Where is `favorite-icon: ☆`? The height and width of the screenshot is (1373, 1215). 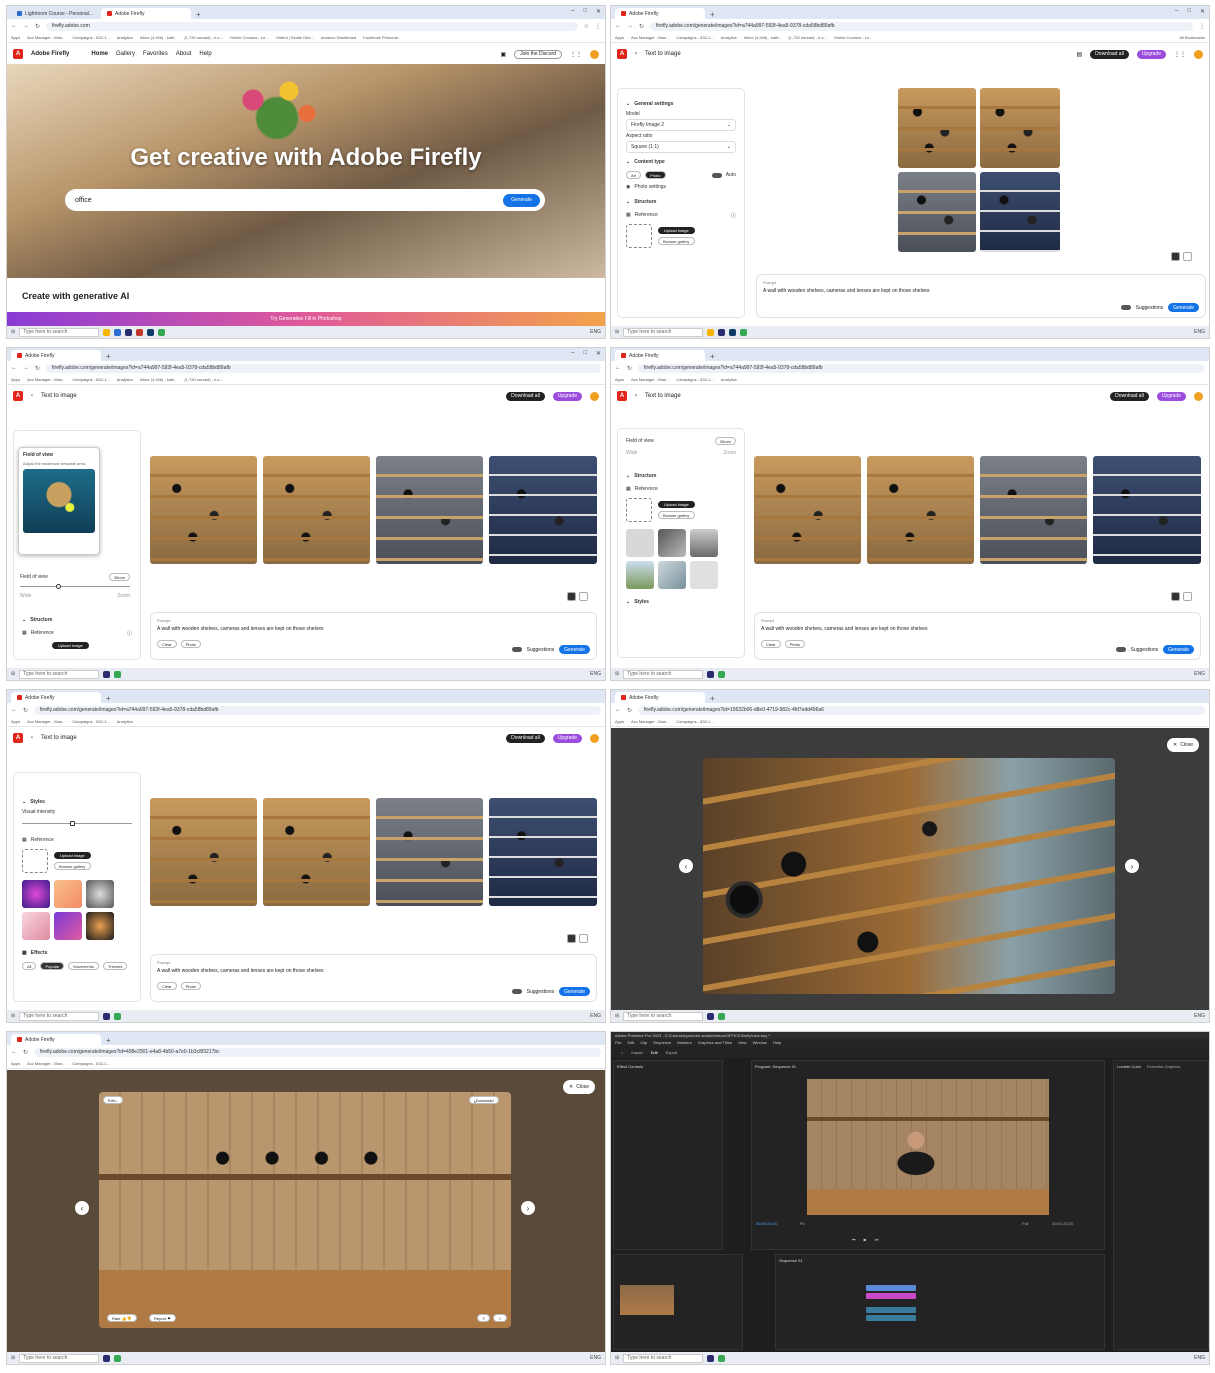 favorite-icon: ☆ is located at coordinates (500, 1318).